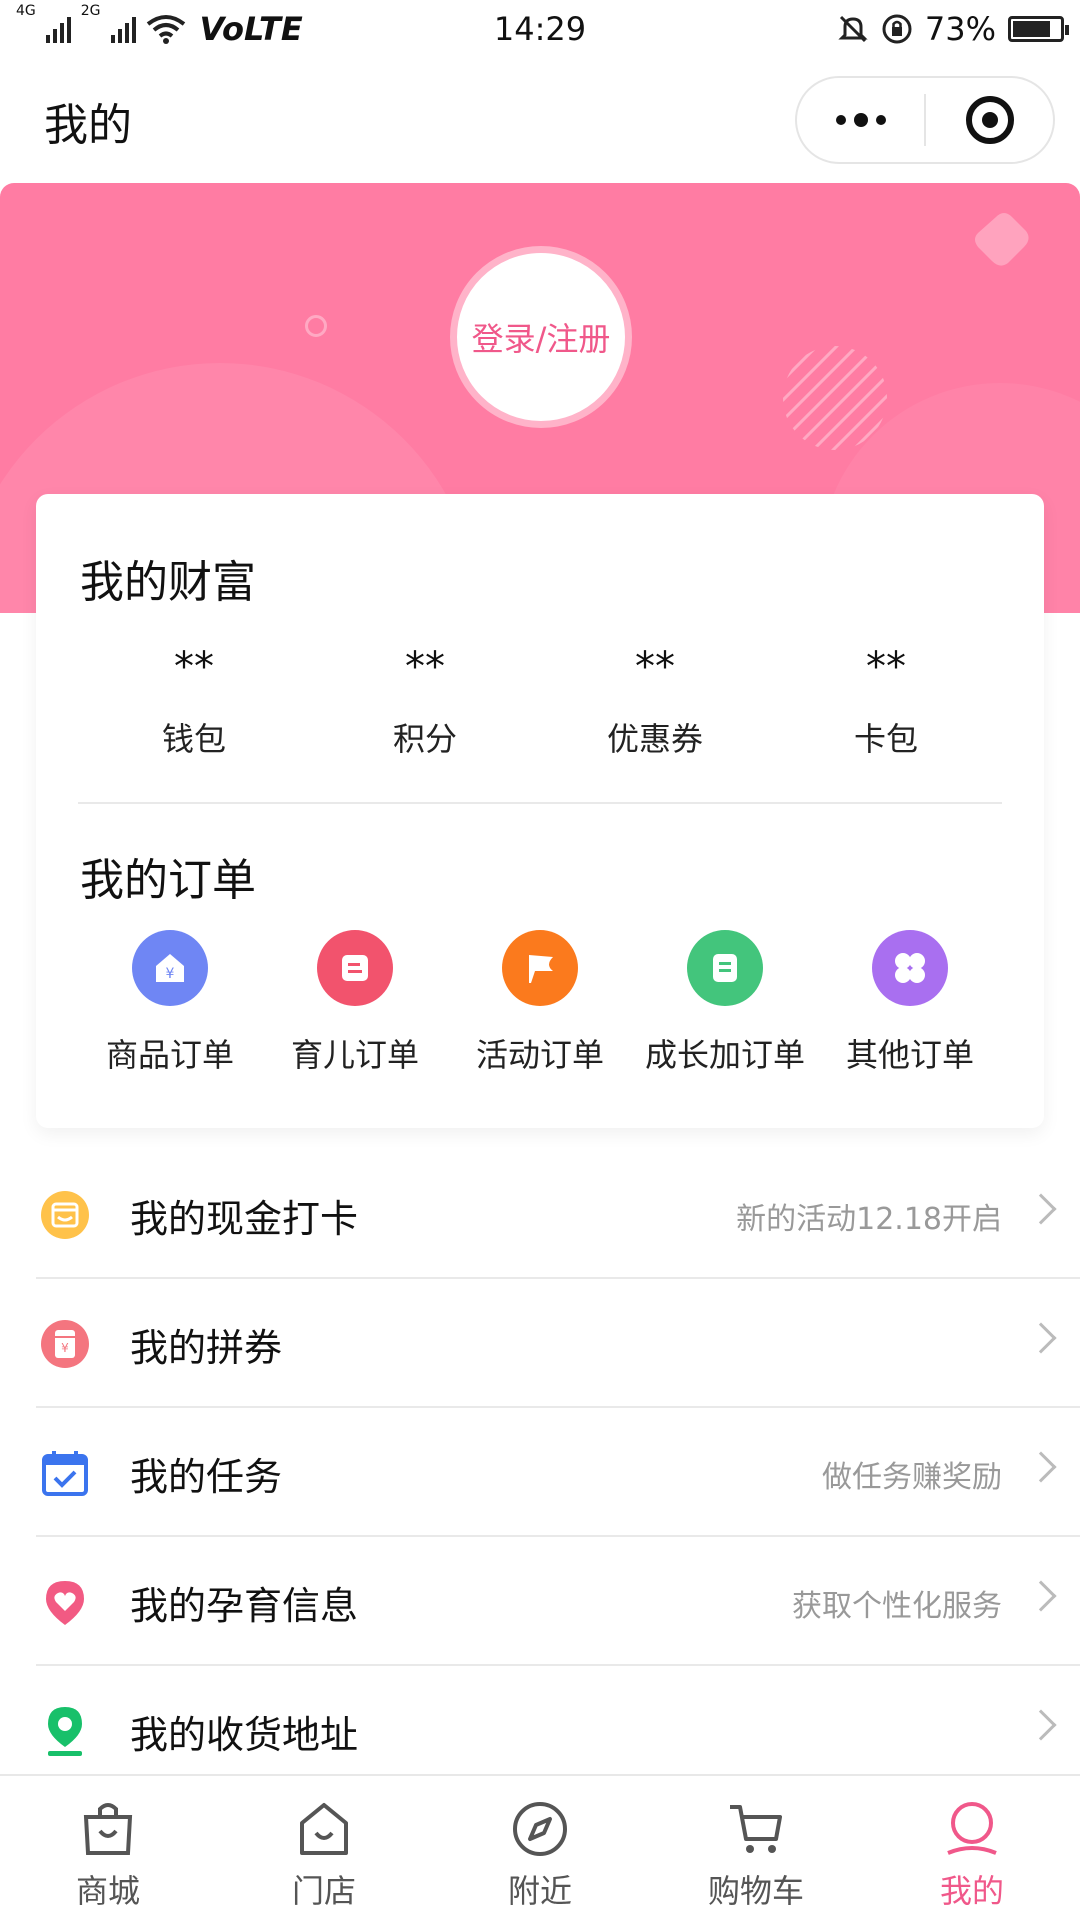  Describe the element at coordinates (539, 1891) in the screenshot. I see `tab-label-nearby: 附近` at that location.